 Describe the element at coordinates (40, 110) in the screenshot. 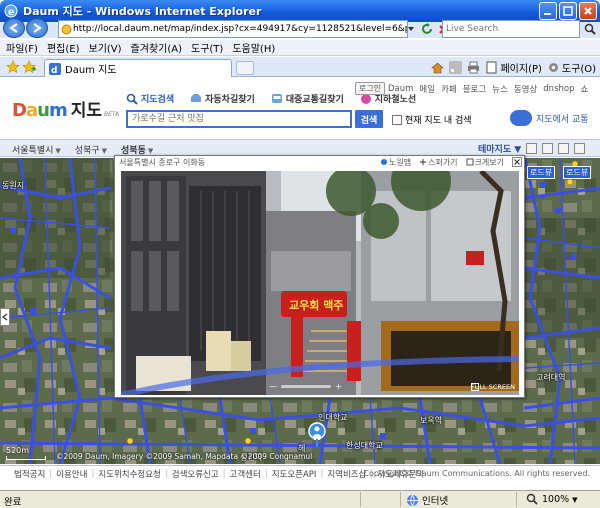

I see `daum-logo-text: Daum` at that location.